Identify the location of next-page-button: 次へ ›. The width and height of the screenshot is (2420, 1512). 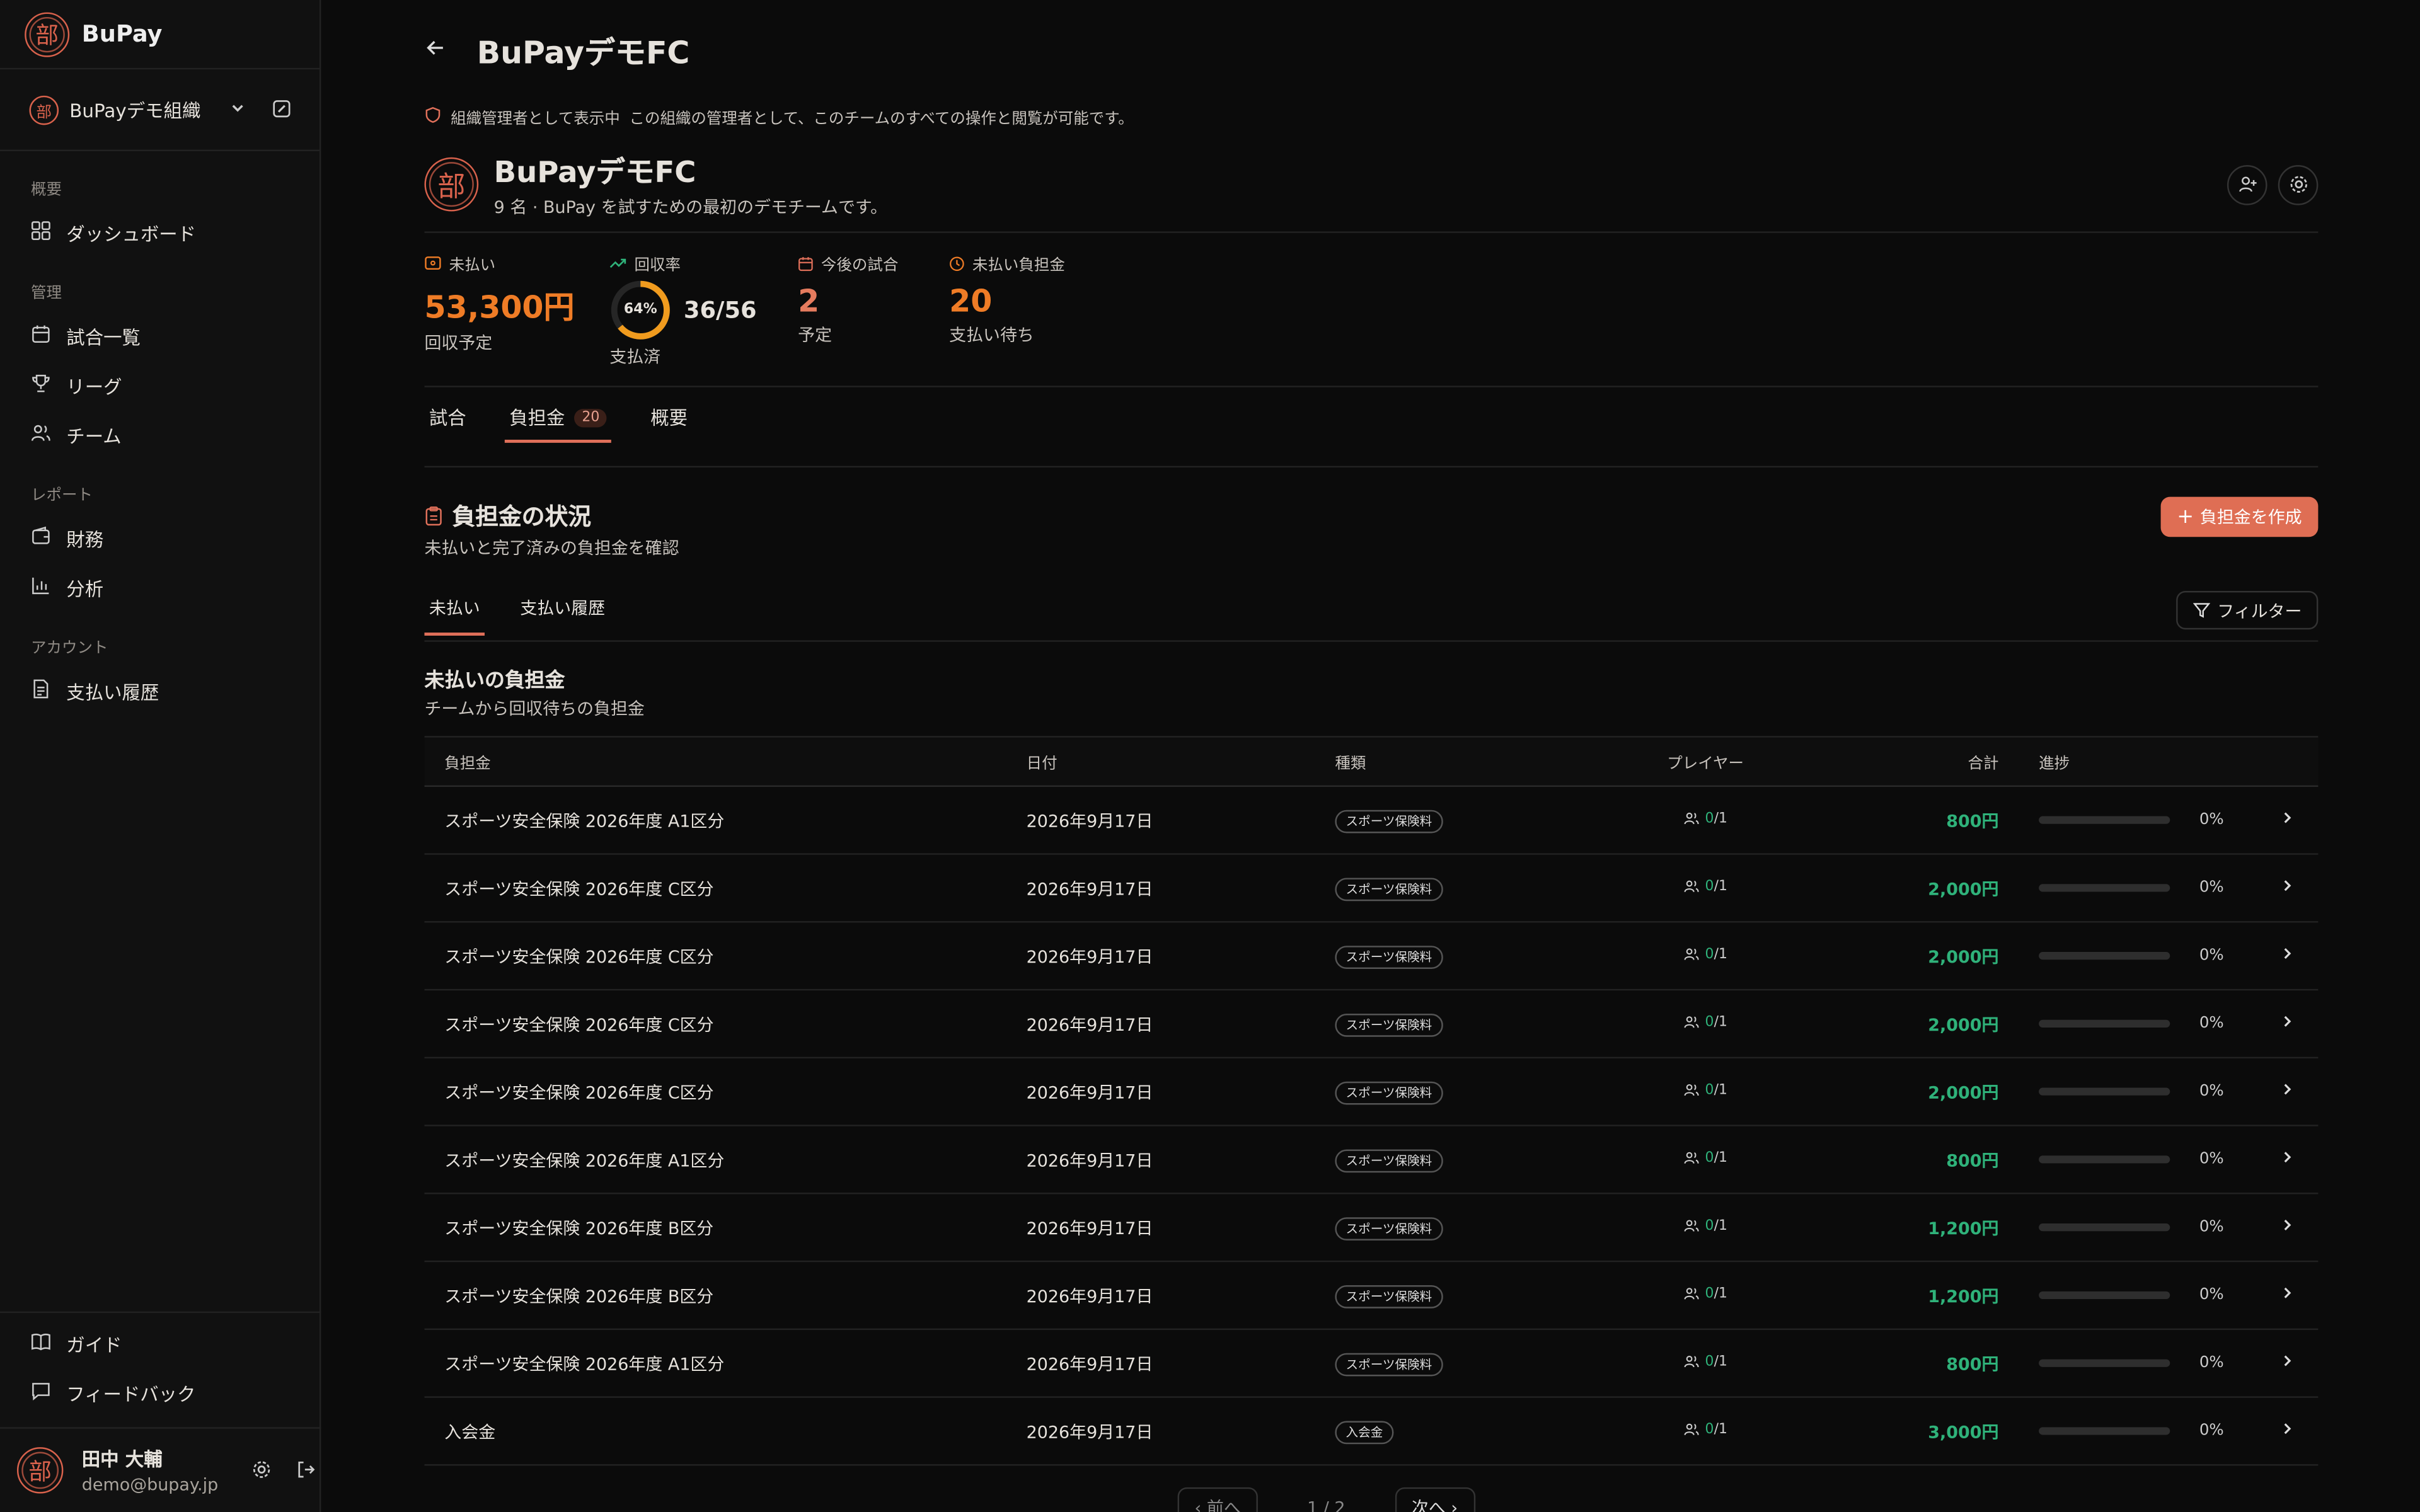
(1434, 1499).